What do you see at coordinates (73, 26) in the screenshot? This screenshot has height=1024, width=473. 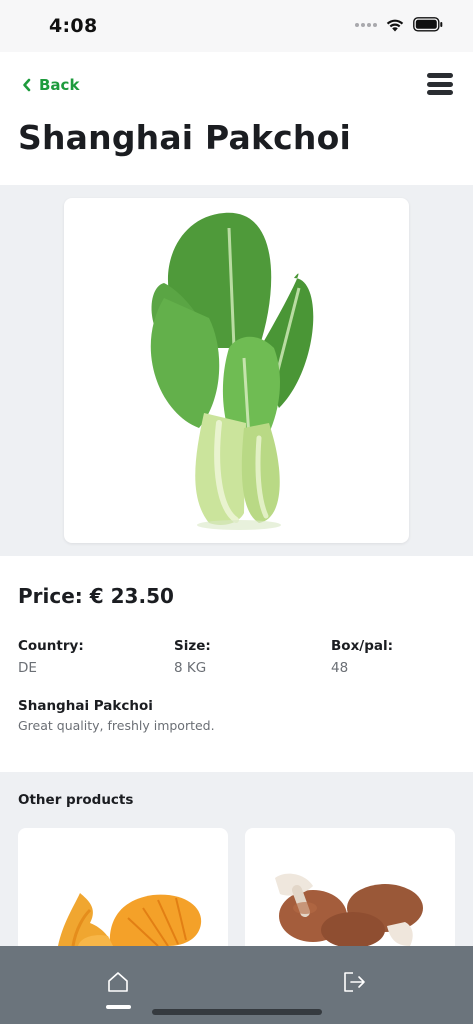 I see `status-time: 4:08` at bounding box center [73, 26].